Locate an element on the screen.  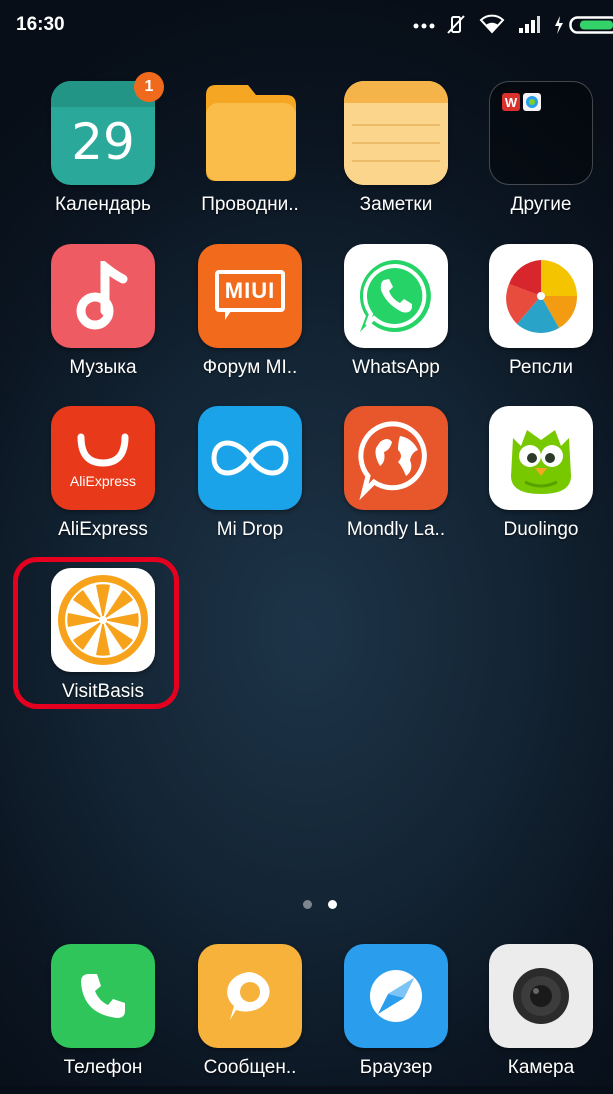
visitbasis-highlight-frame is located at coordinates (96, 633).